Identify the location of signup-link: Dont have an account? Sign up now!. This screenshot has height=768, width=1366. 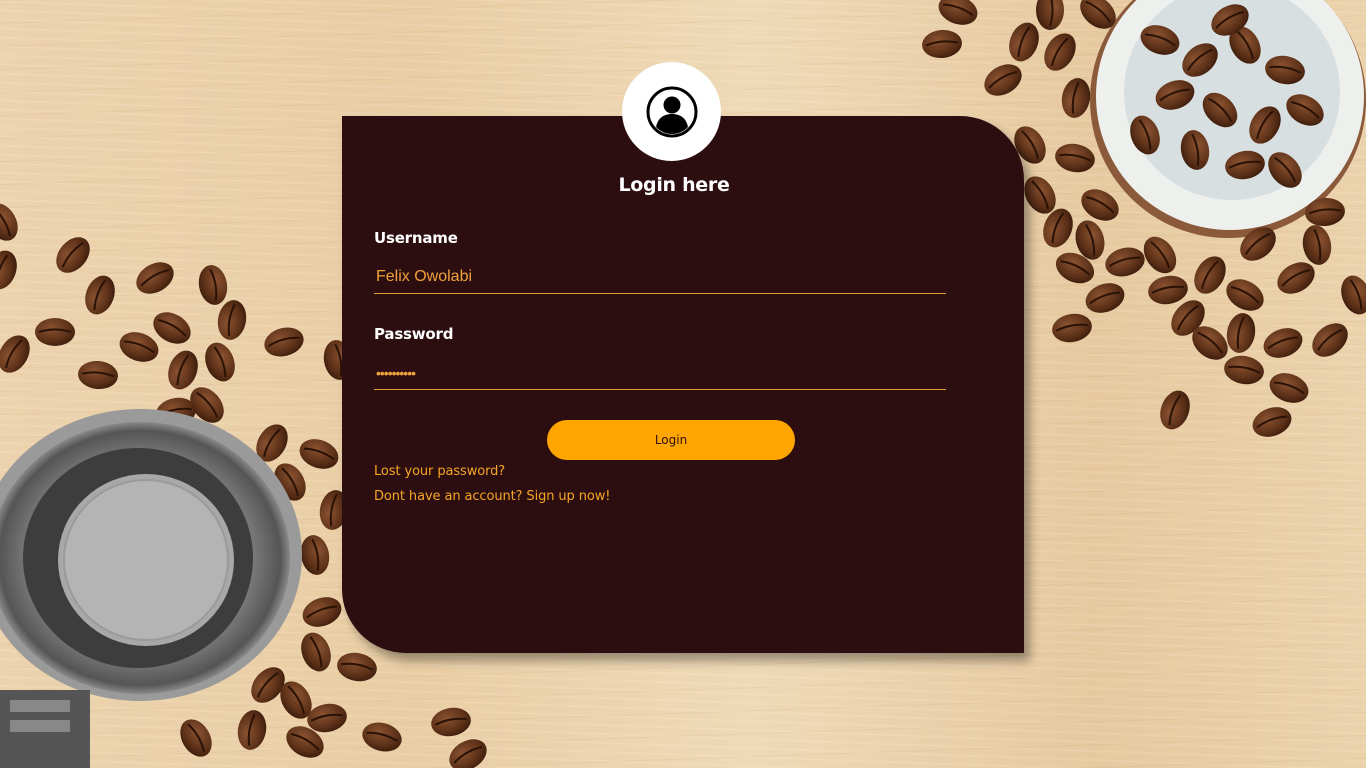
(492, 496).